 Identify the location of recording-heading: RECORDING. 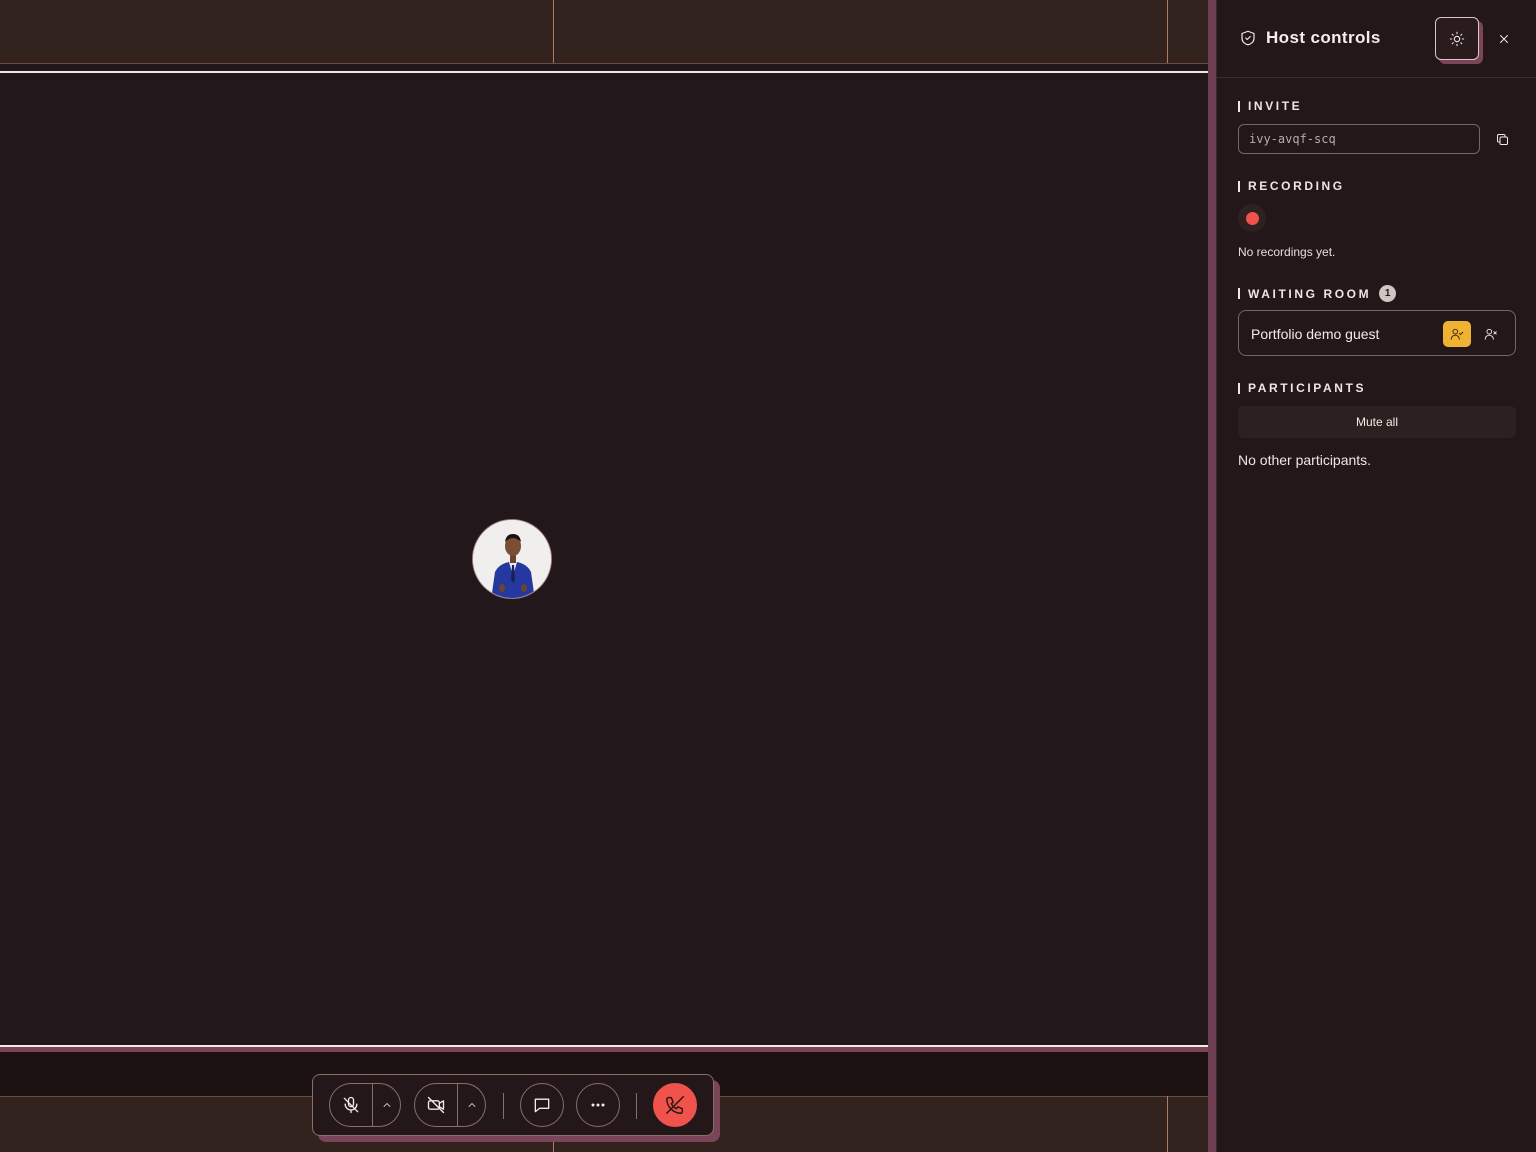
(1291, 186).